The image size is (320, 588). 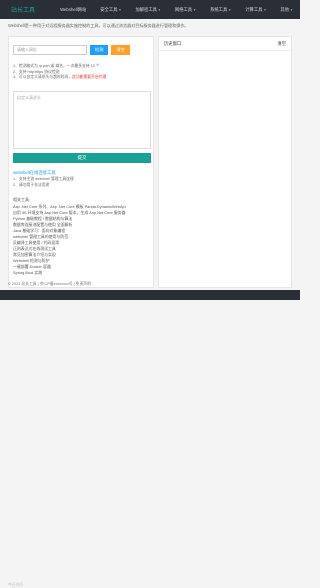 What do you see at coordinates (31, 184) in the screenshot?
I see `instruction-item: 2、请勿用于非法用途` at bounding box center [31, 184].